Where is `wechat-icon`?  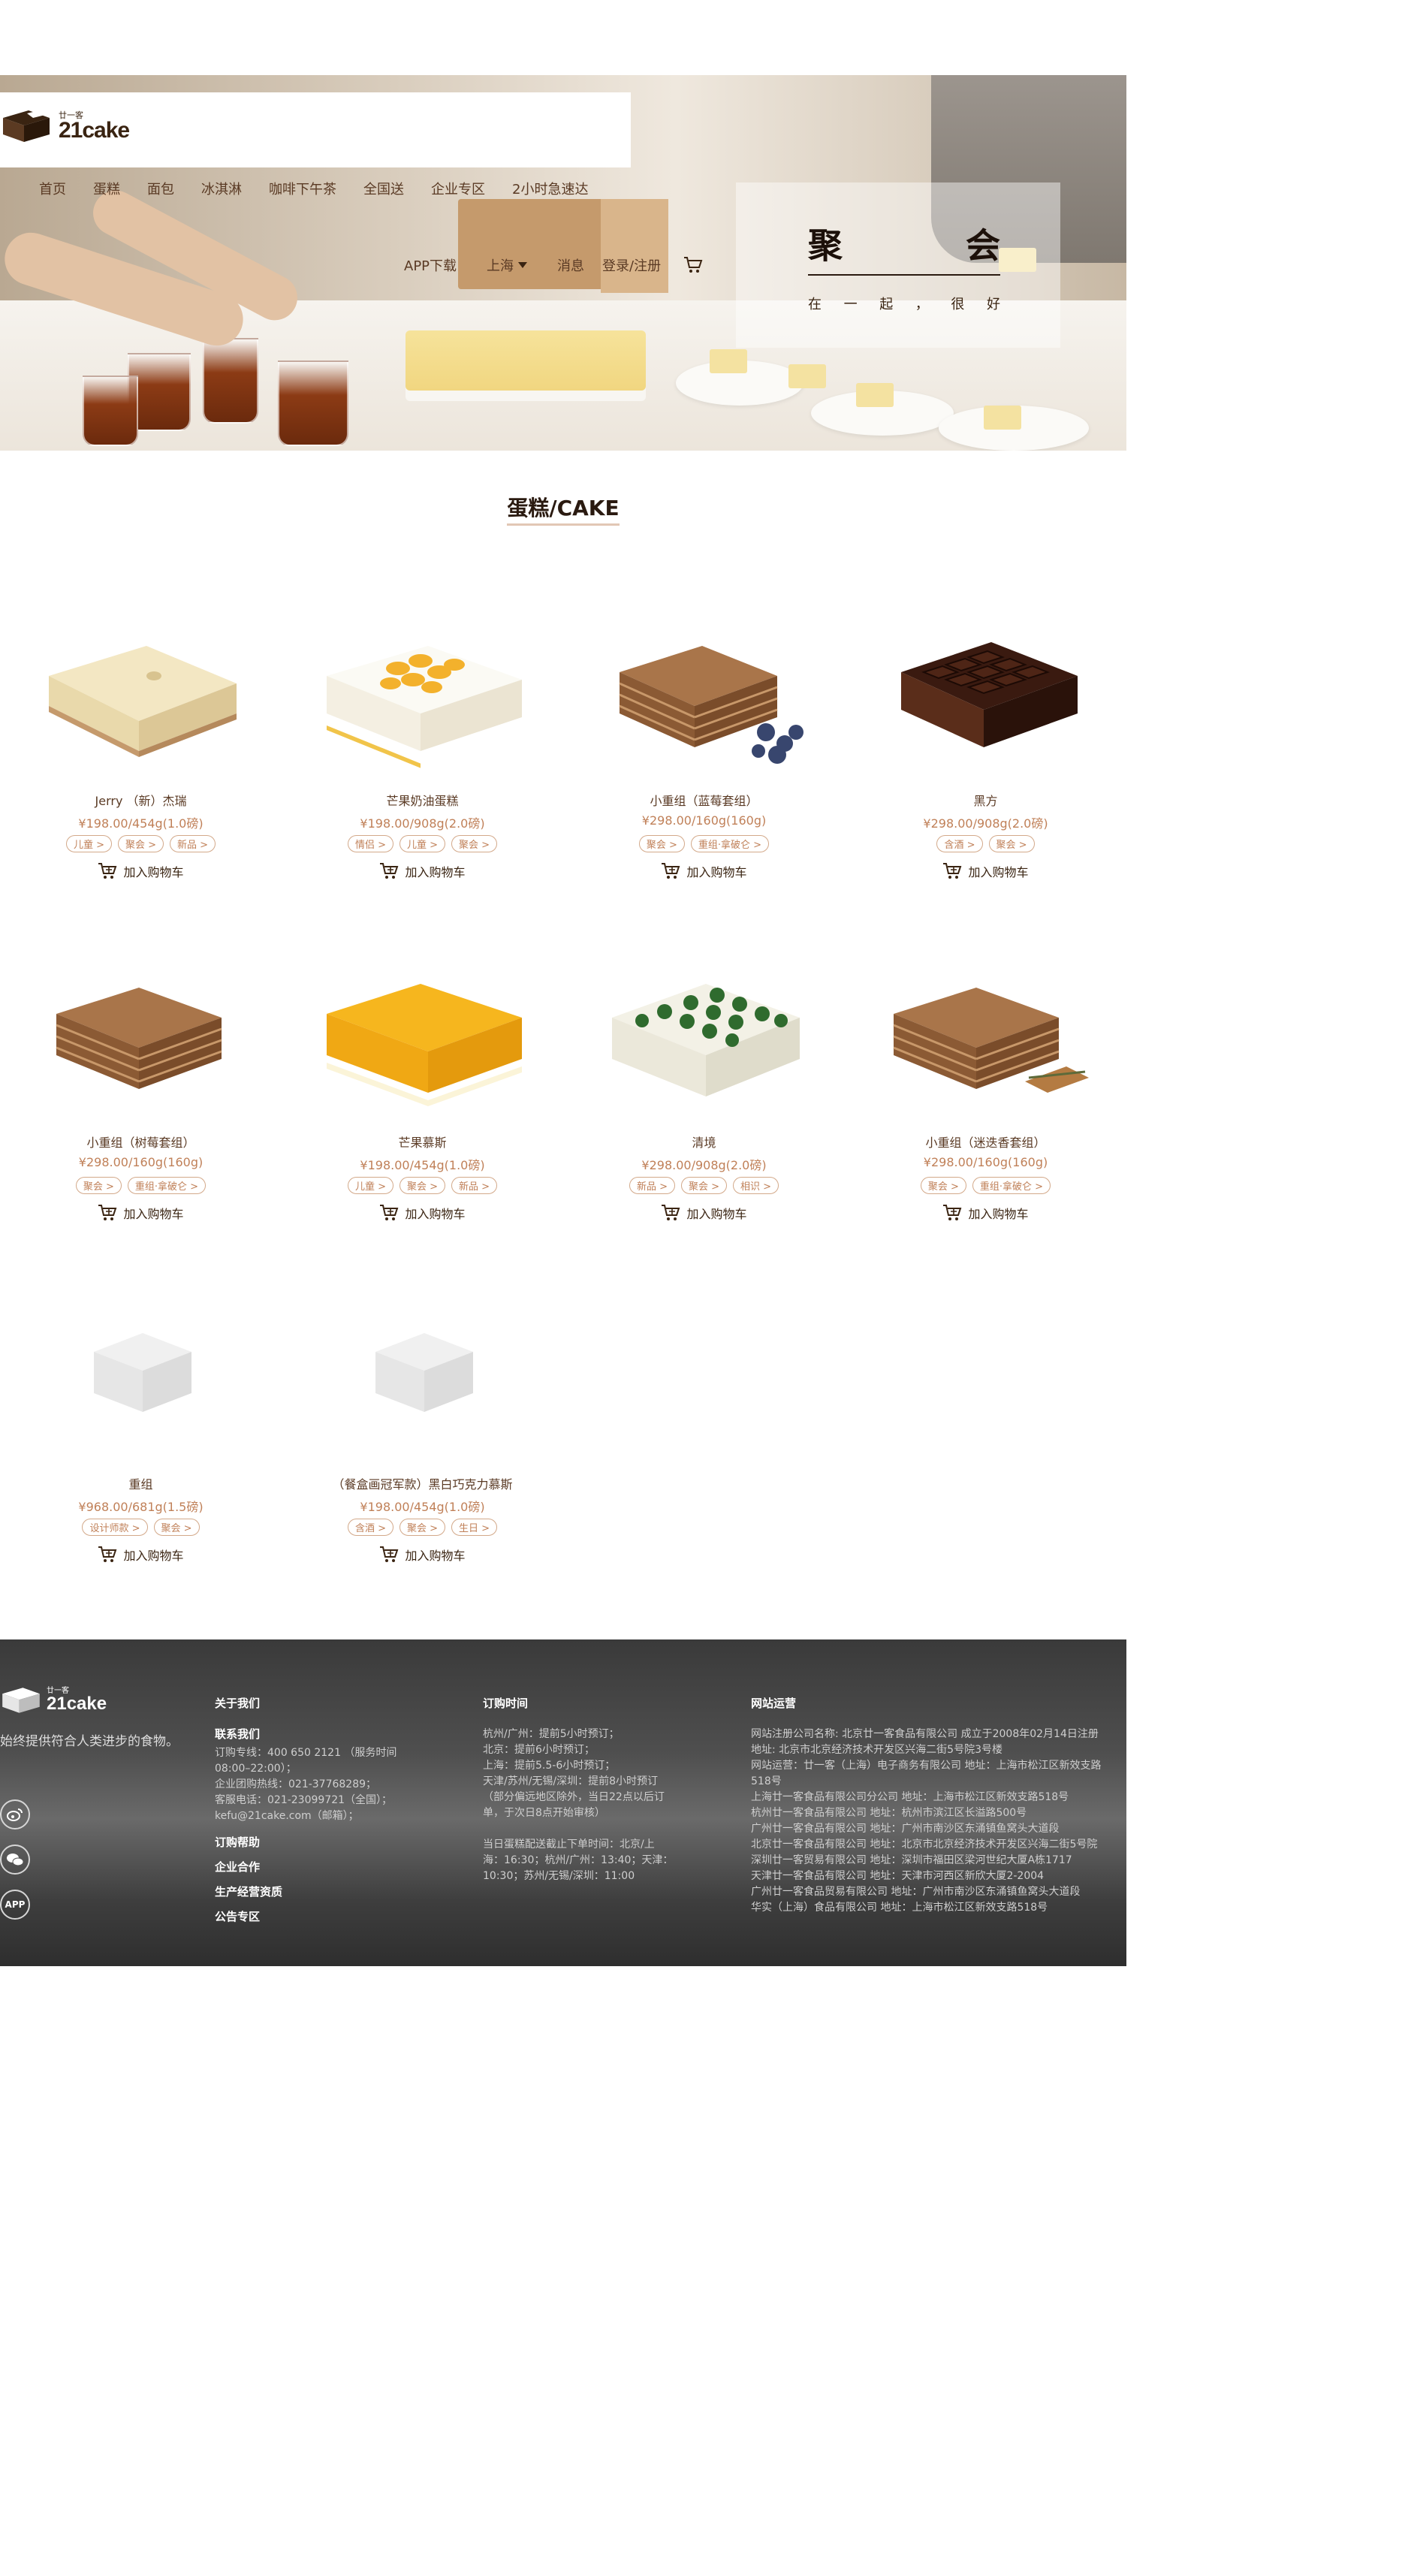 wechat-icon is located at coordinates (15, 1860).